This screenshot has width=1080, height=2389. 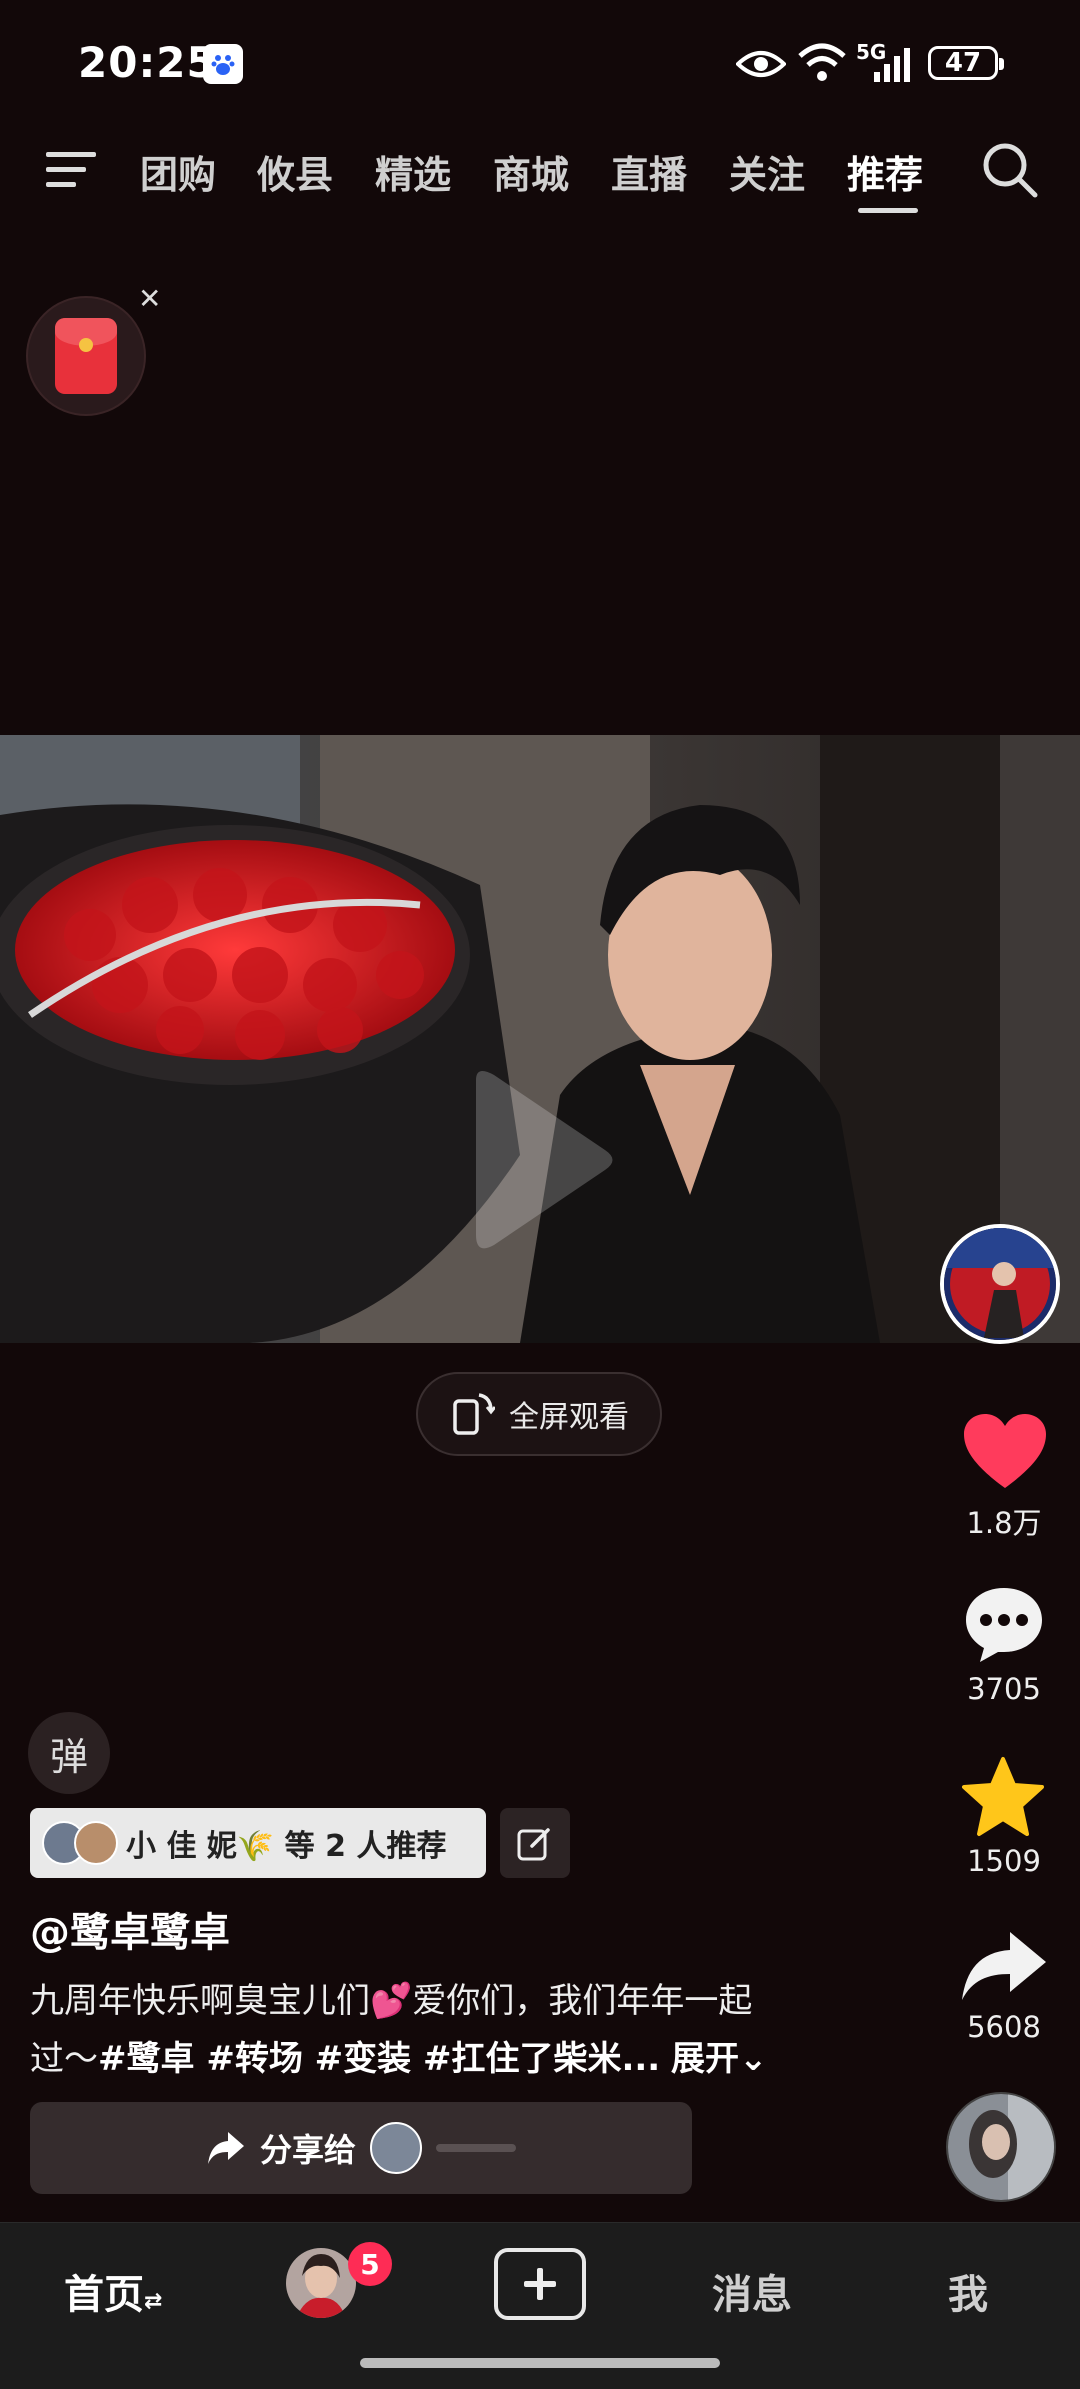 What do you see at coordinates (153, 2301) in the screenshot?
I see `switch-icon: ⇄` at bounding box center [153, 2301].